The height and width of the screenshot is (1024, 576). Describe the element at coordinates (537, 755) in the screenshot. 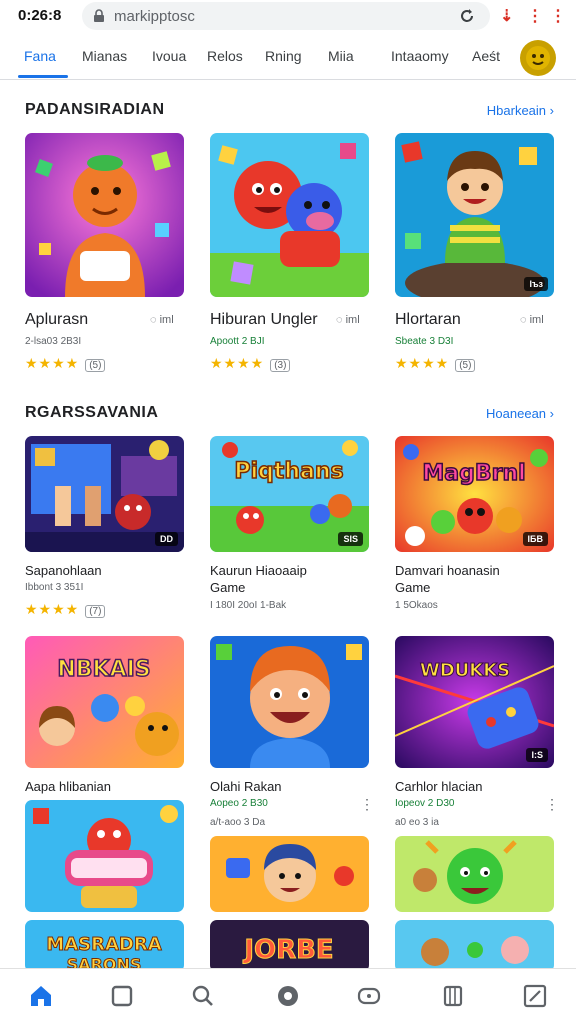

I see `tile-badge: I:S` at that location.